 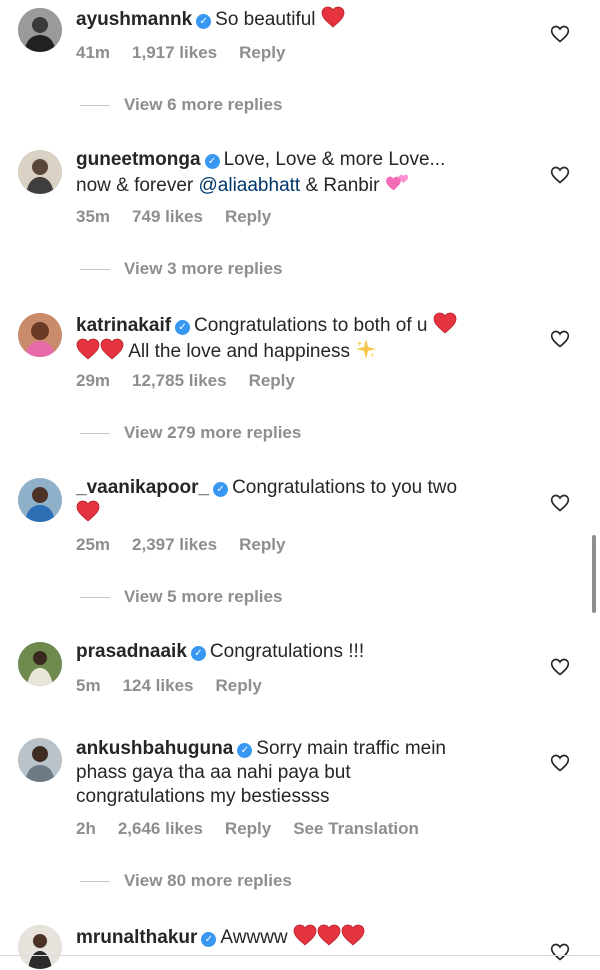 I want to click on view-replies-button: View 6 more replies, so click(x=181, y=105).